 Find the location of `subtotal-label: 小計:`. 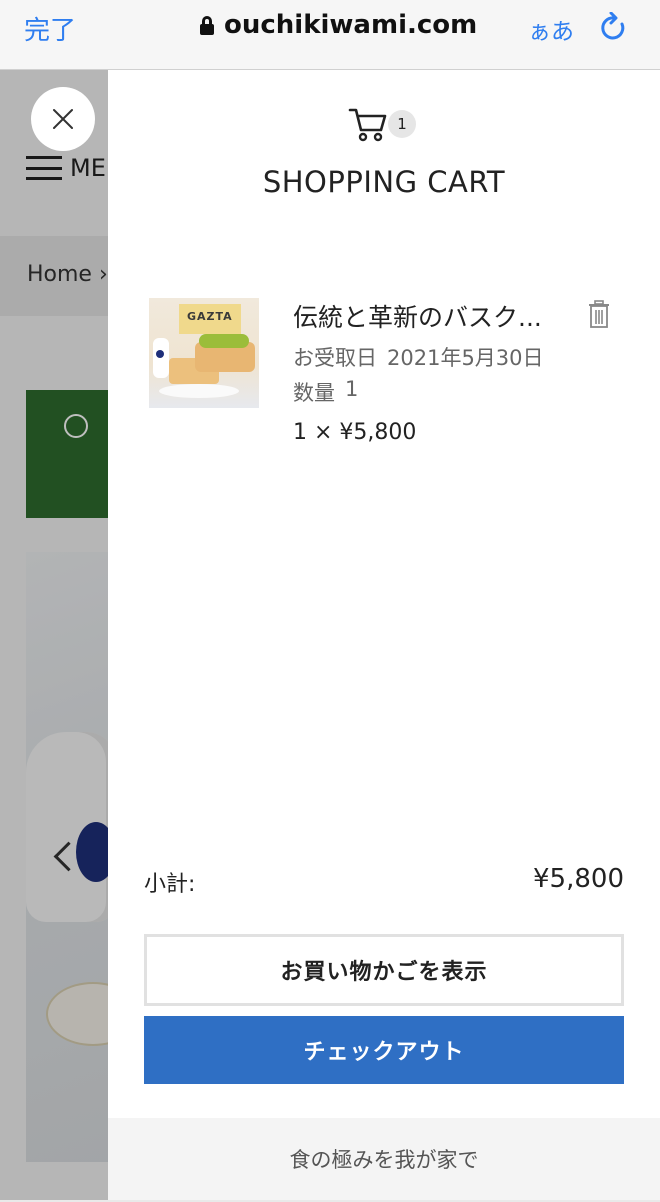

subtotal-label: 小計: is located at coordinates (170, 884).